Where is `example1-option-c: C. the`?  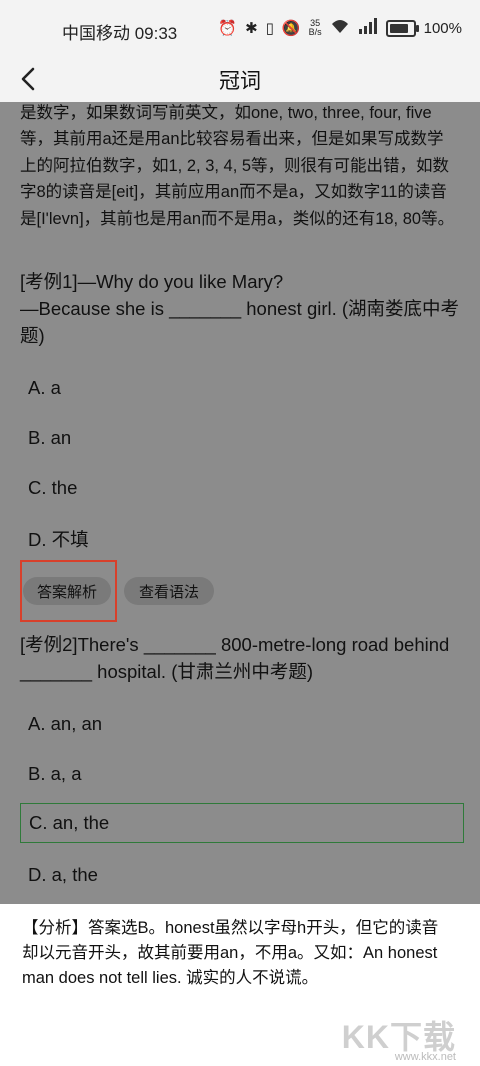 example1-option-c: C. the is located at coordinates (242, 488).